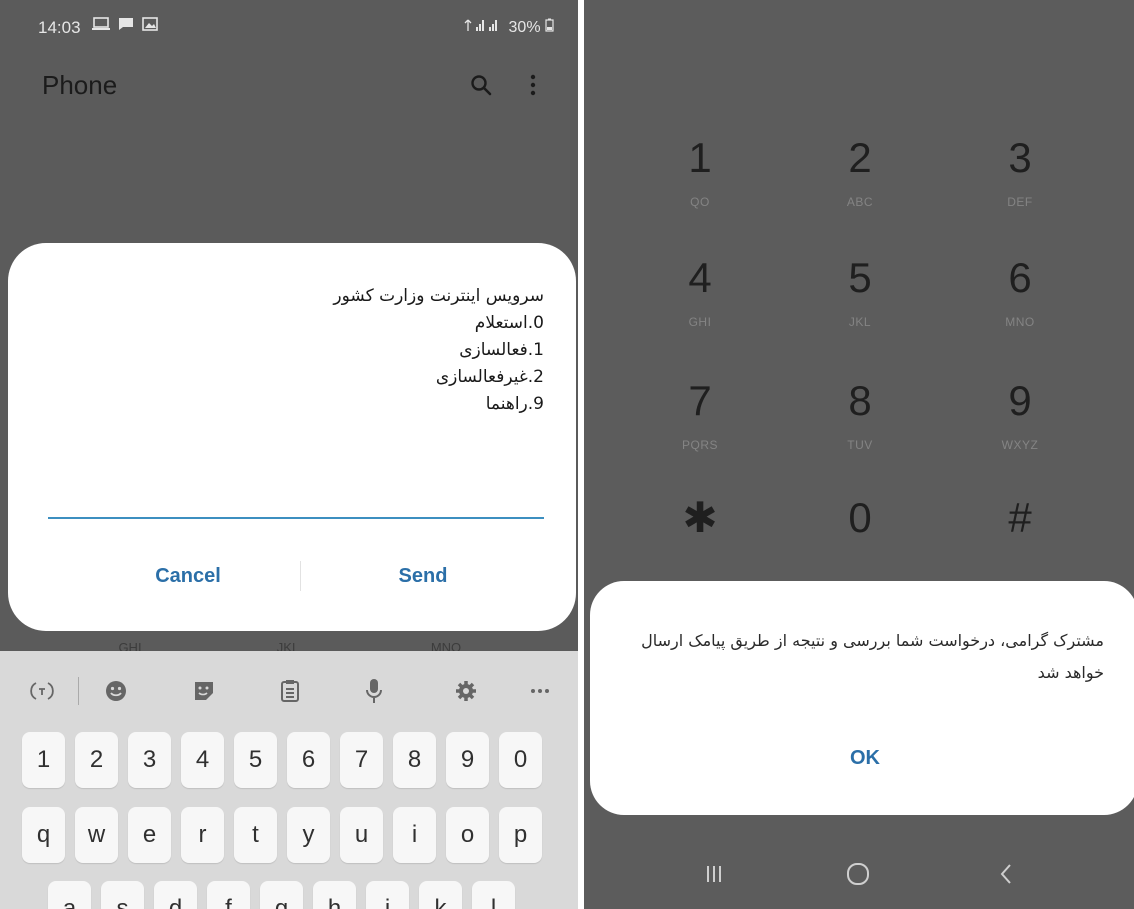 This screenshot has height=909, width=1134. What do you see at coordinates (1020, 445) in the screenshot?
I see `dial-letters: WXYZ` at bounding box center [1020, 445].